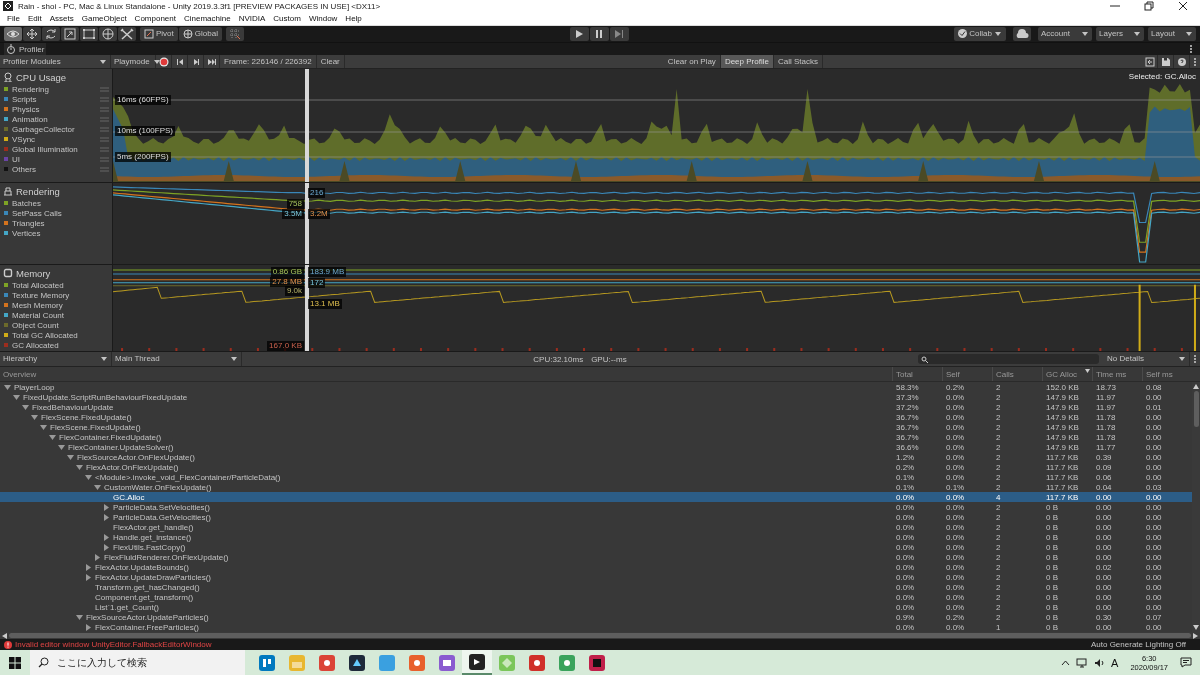  Describe the element at coordinates (38, 191) in the screenshot. I see `module-title: Rendering` at that location.